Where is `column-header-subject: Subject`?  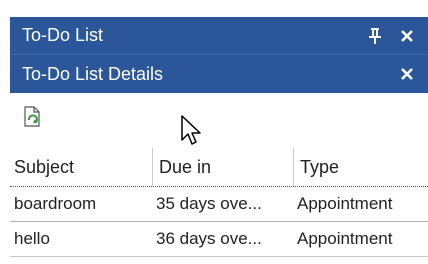
column-header-subject: Subject is located at coordinates (81, 167).